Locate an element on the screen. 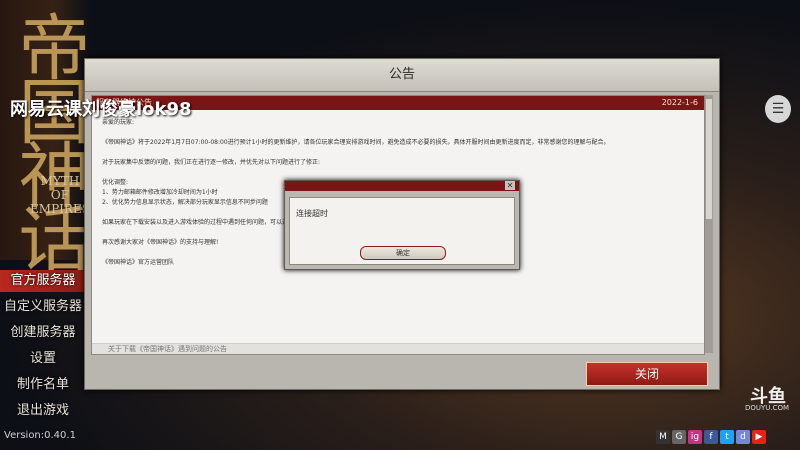 The width and height of the screenshot is (800, 450). window-title: 公告 is located at coordinates (402, 75).